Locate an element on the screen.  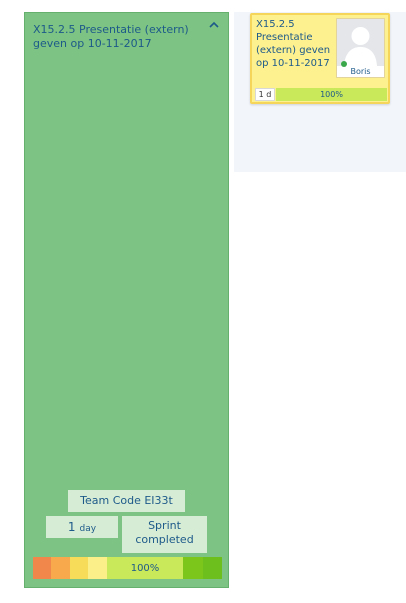
sprint-progress-label: 100% is located at coordinates (145, 568).